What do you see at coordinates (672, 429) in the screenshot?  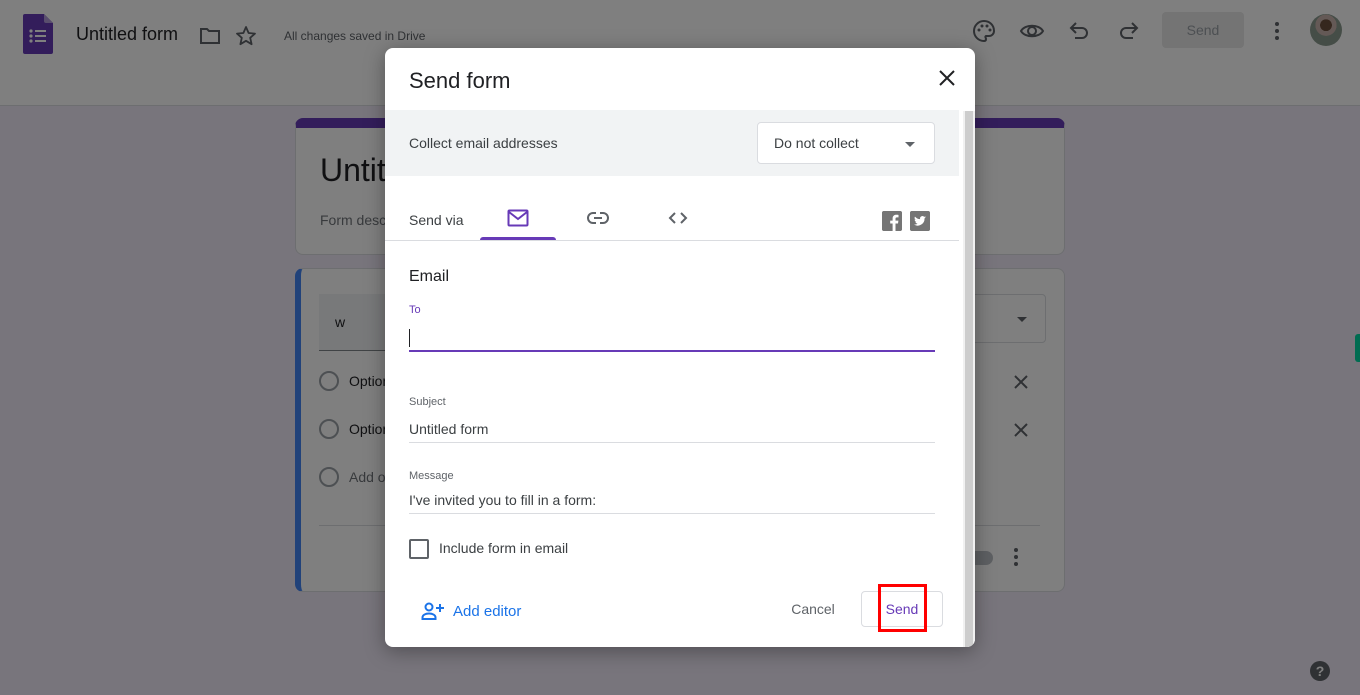 I see `subject-input: Untitled form` at bounding box center [672, 429].